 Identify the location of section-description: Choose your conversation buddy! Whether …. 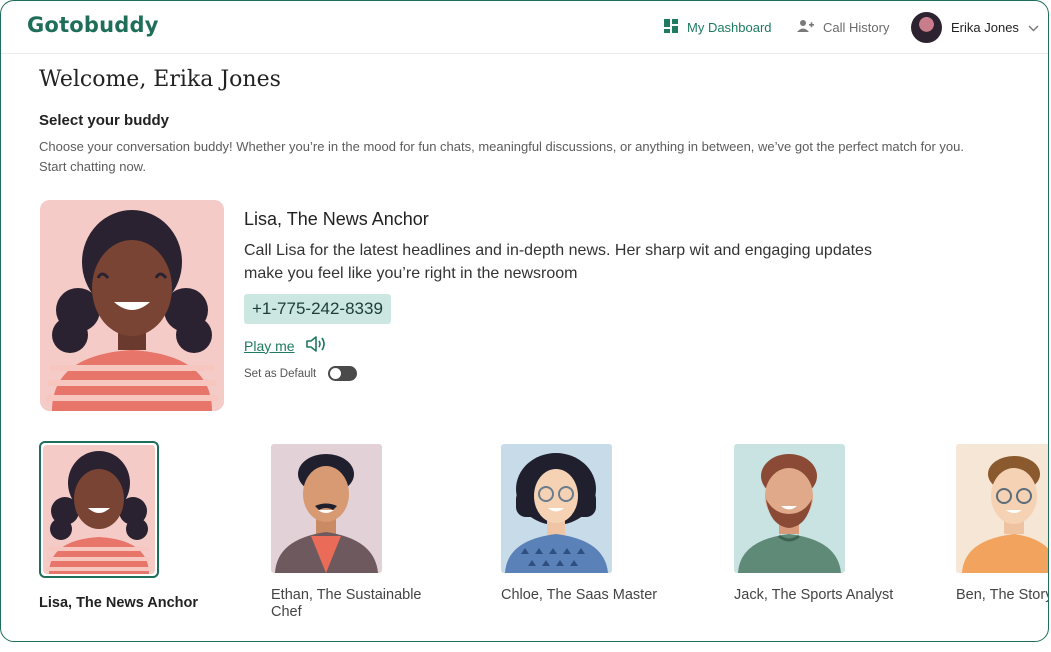
(501, 156).